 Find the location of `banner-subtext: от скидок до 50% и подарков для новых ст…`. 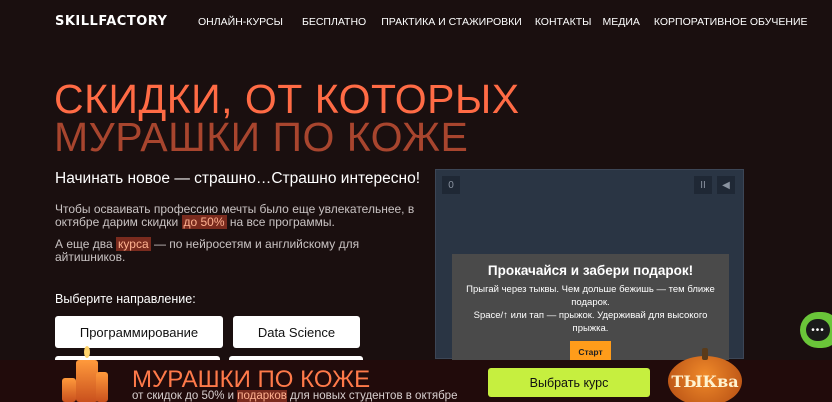

banner-subtext: от скидок до 50% и подарков для новых ст… is located at coordinates (294, 396).